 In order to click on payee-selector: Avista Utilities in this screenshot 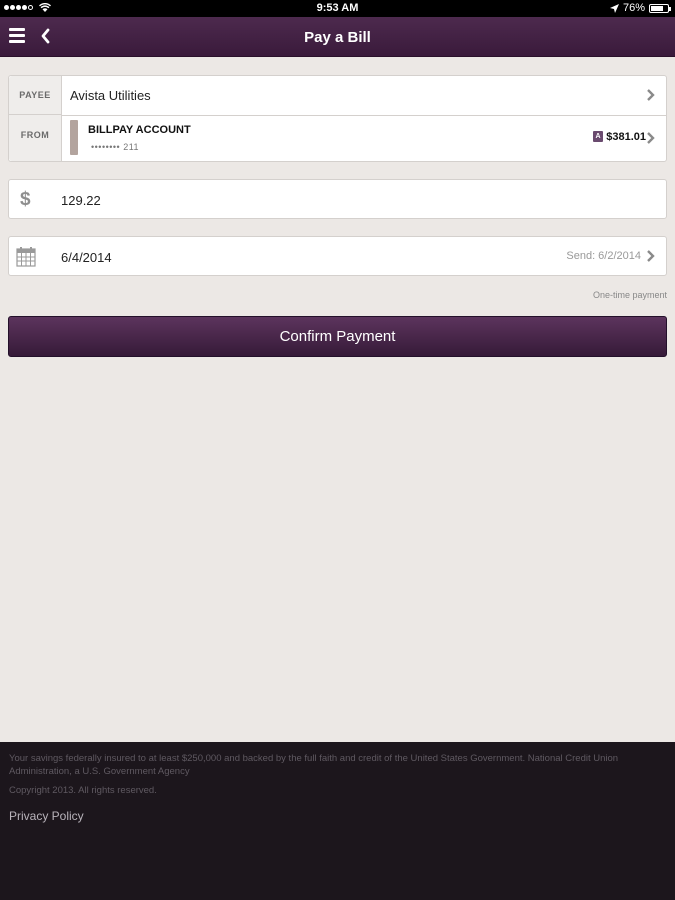, I will do `click(110, 95)`.